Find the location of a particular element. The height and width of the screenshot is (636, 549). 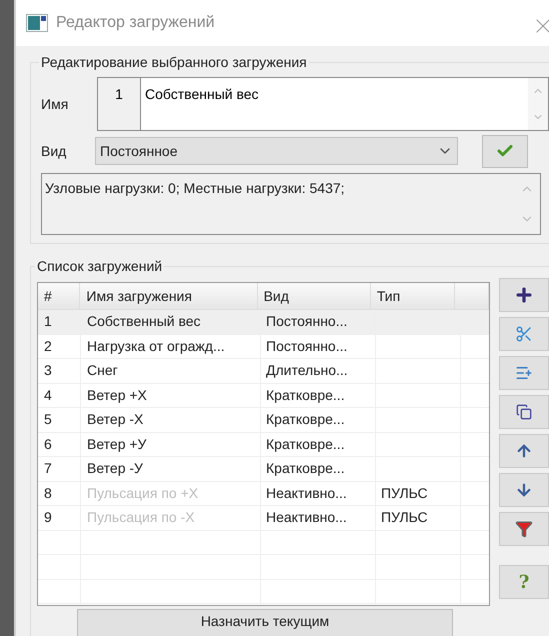

table-cell: 6 is located at coordinates (59, 444).